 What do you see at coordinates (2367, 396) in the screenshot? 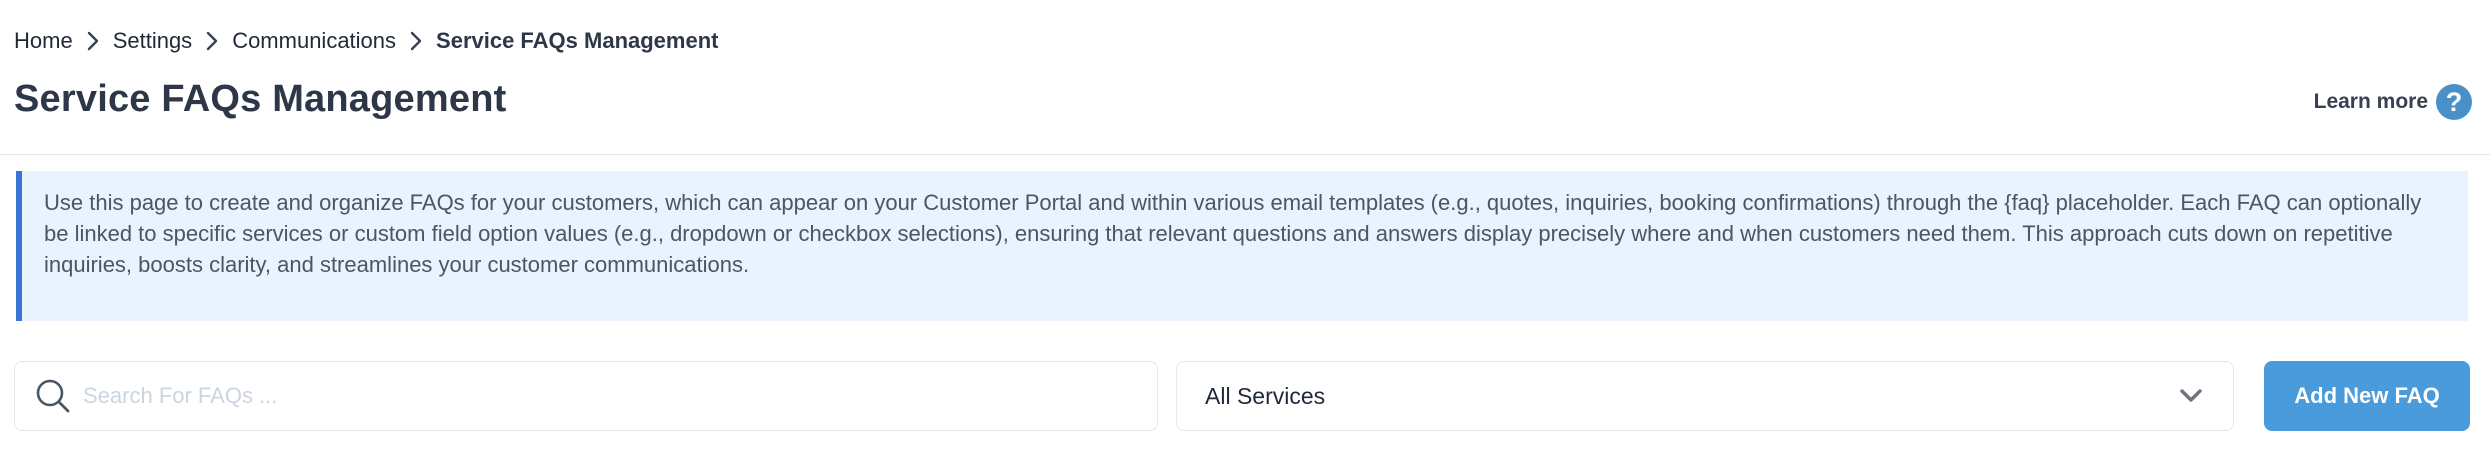
I see `add-new-faq-button: Add New FAQ` at bounding box center [2367, 396].